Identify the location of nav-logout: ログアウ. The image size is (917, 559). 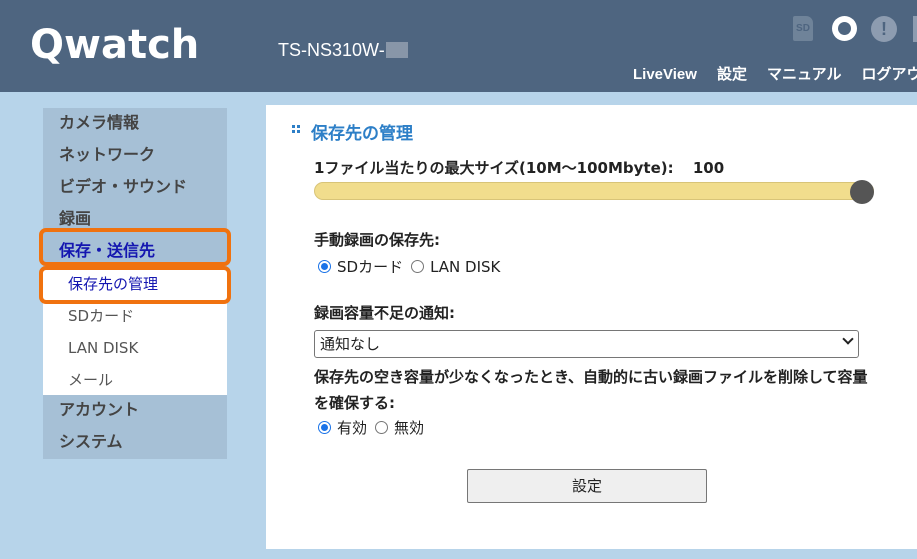
(889, 73).